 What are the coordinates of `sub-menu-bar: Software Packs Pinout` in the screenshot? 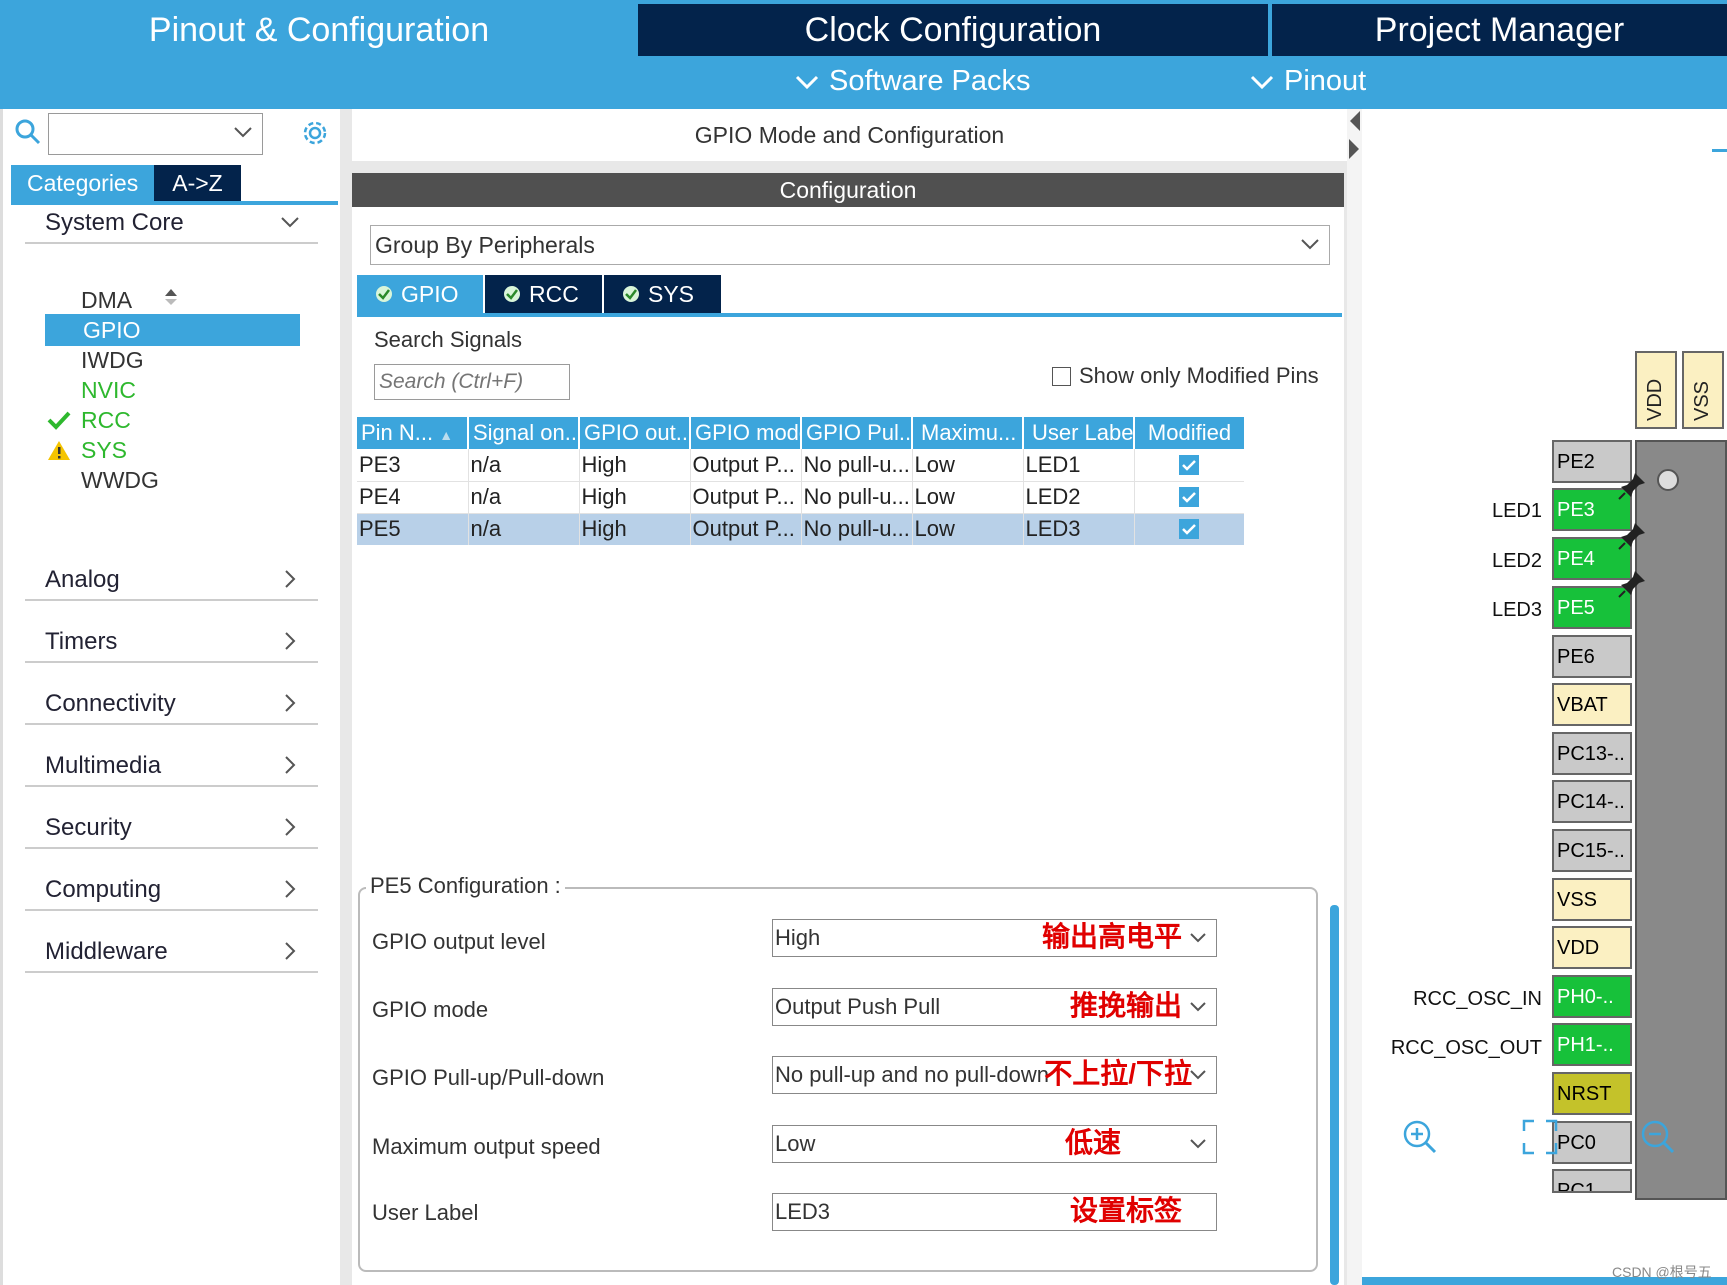 It's located at (863, 82).